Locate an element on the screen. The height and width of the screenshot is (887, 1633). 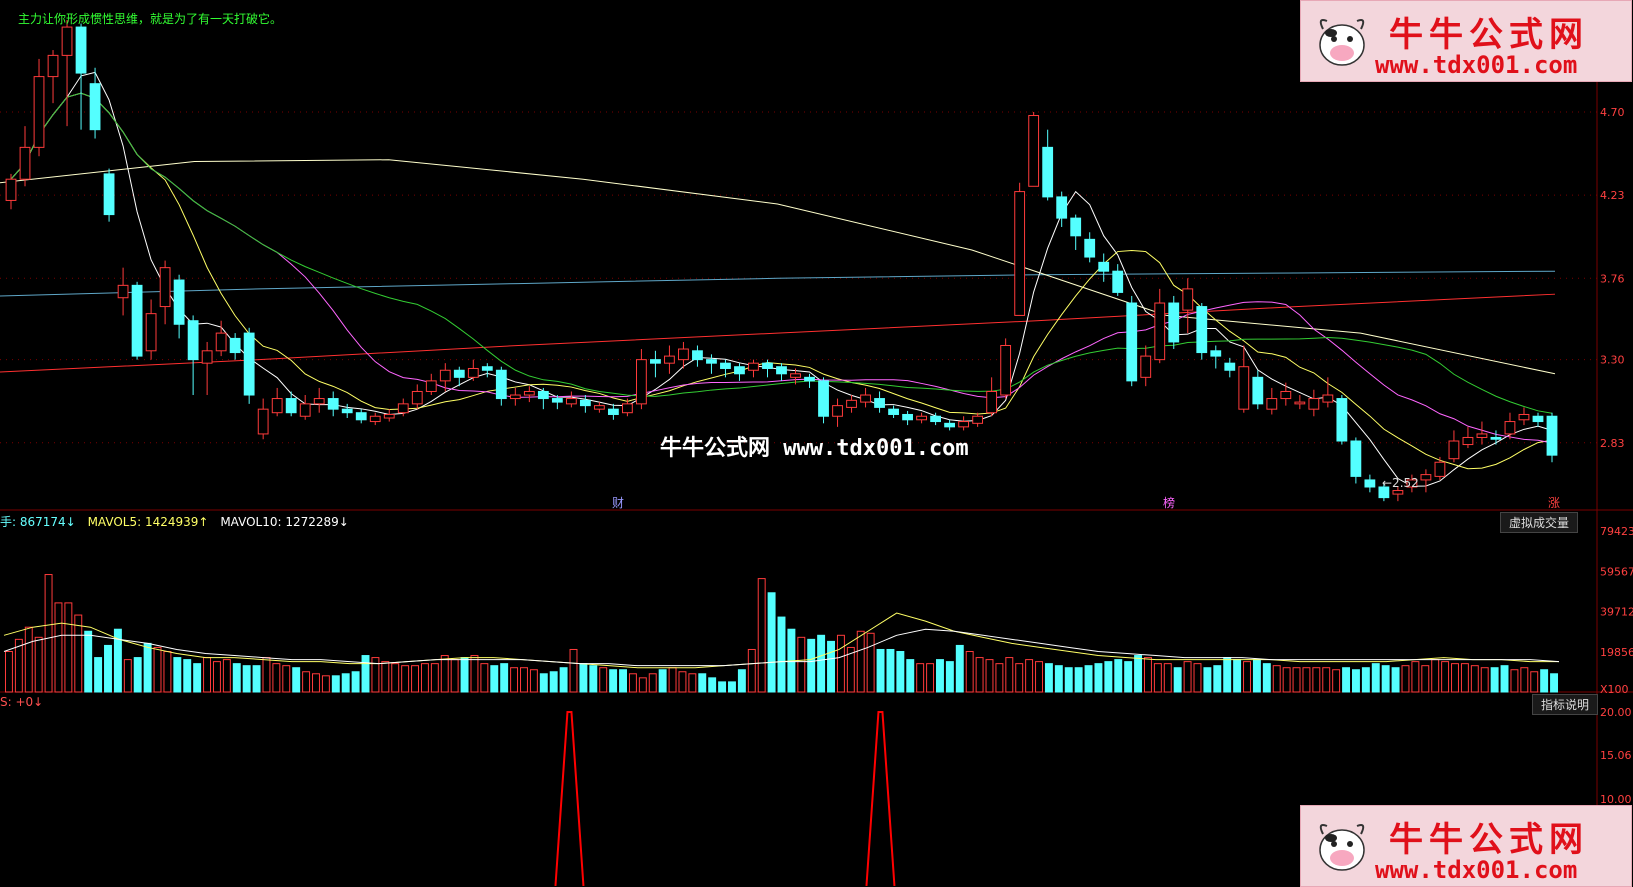
volume-value: 手: 867174↓ is located at coordinates (38, 522).